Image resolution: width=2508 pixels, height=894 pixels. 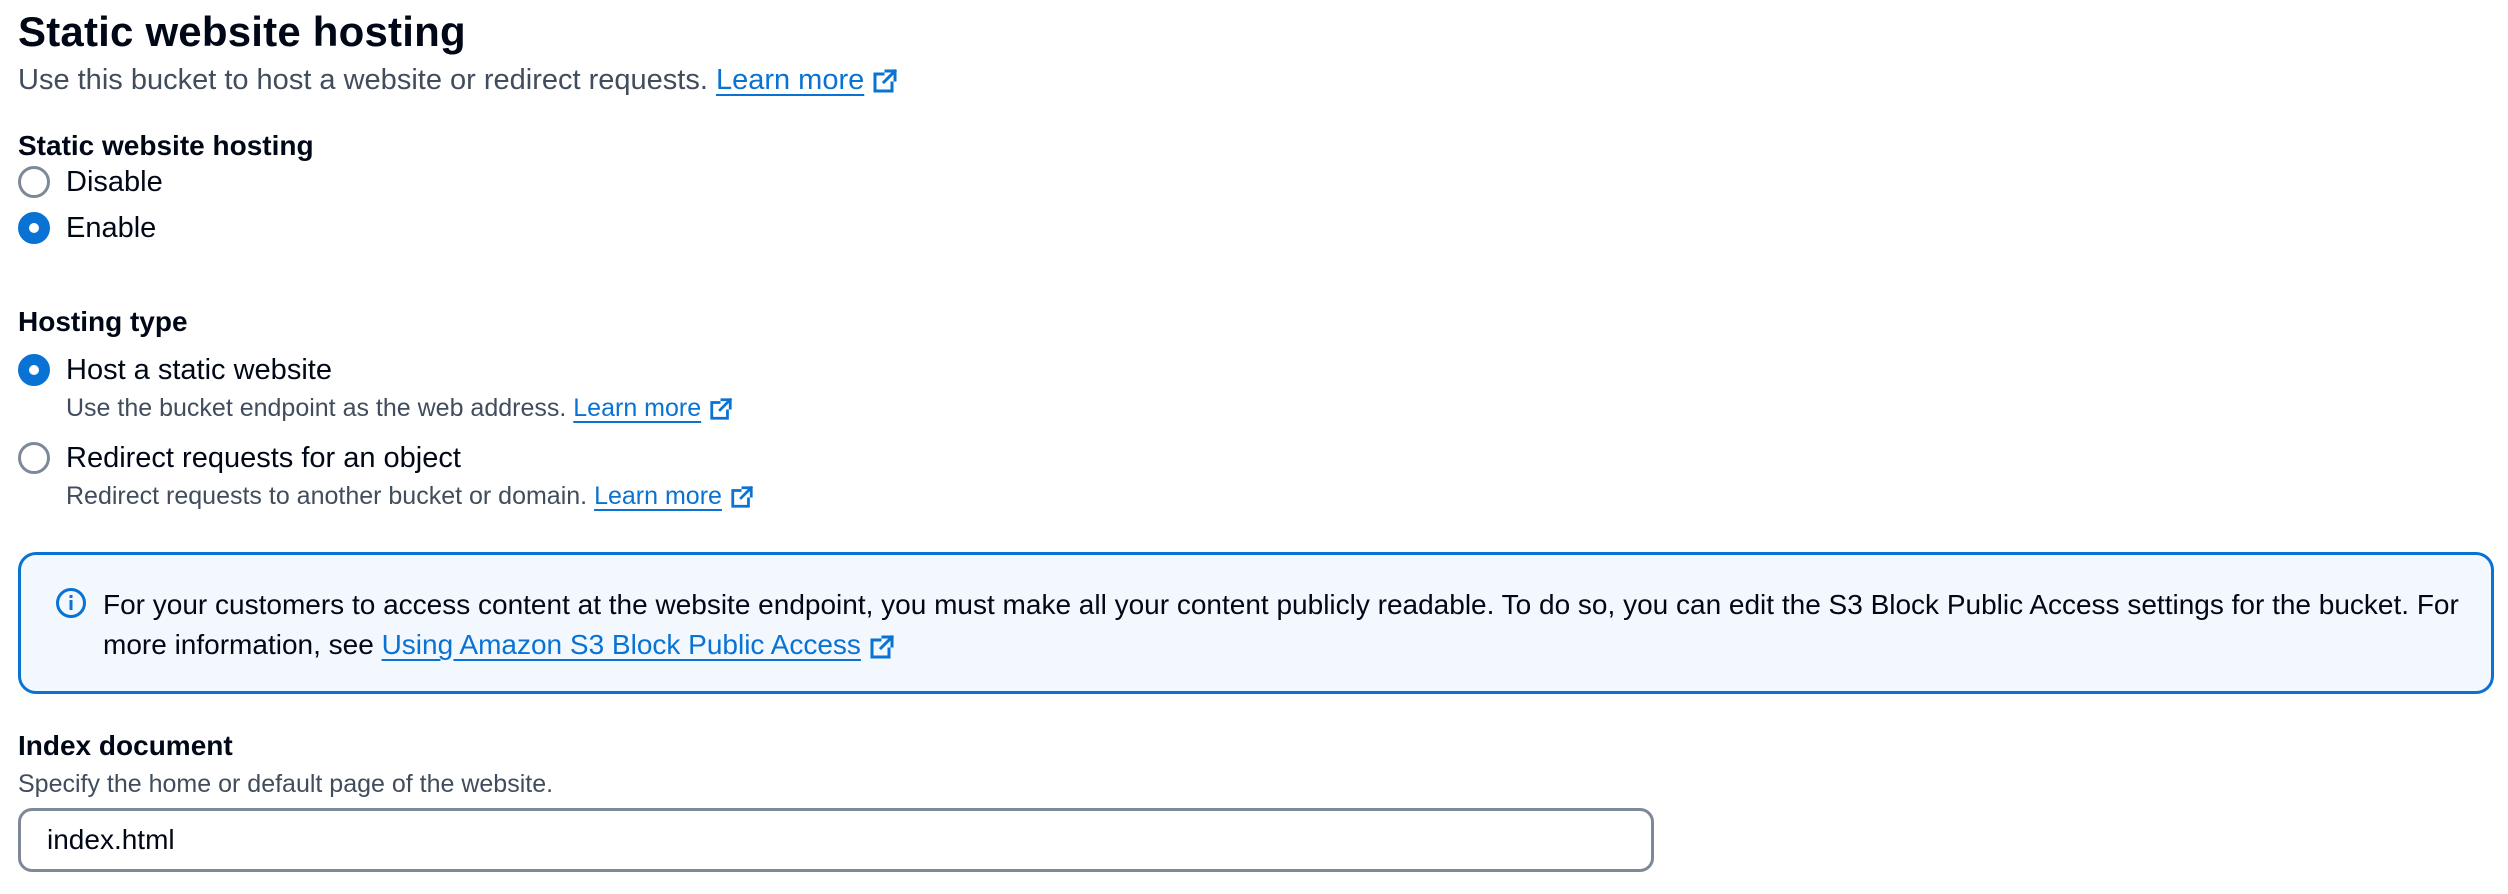 I want to click on redirect-learn-more-label: Learn more, so click(x=658, y=496).